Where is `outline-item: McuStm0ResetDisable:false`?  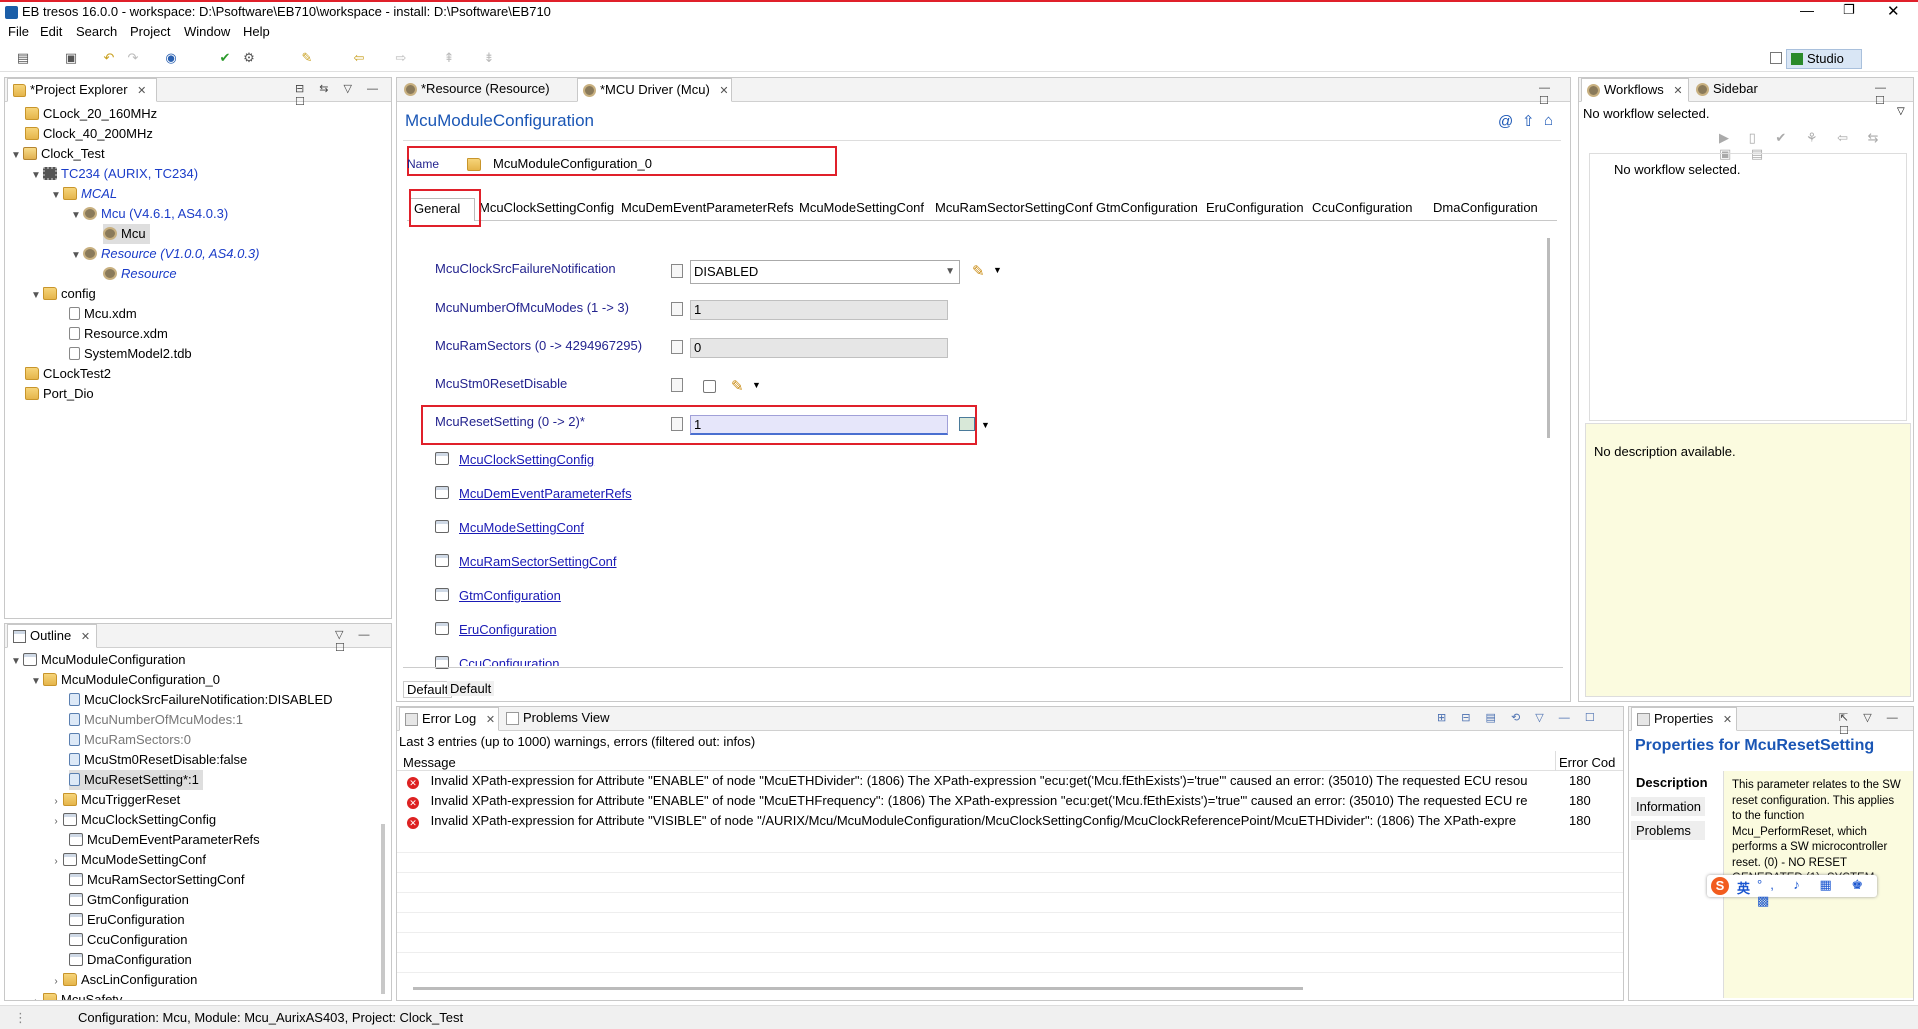
outline-item: McuStm0ResetDisable:false is located at coordinates (158, 760).